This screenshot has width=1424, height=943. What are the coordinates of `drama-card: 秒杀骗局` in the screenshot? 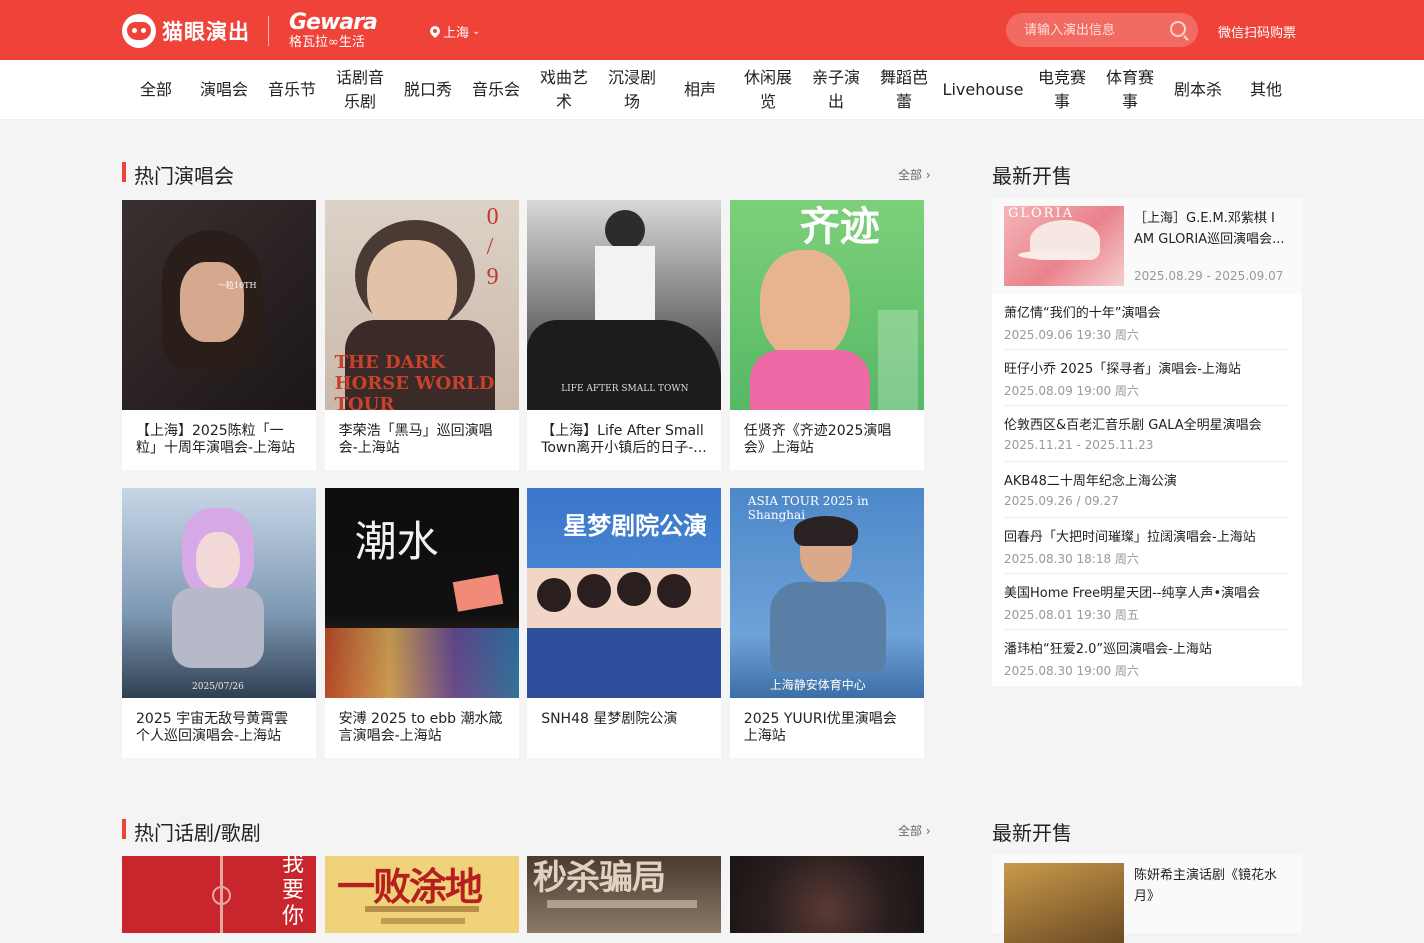 It's located at (624, 894).